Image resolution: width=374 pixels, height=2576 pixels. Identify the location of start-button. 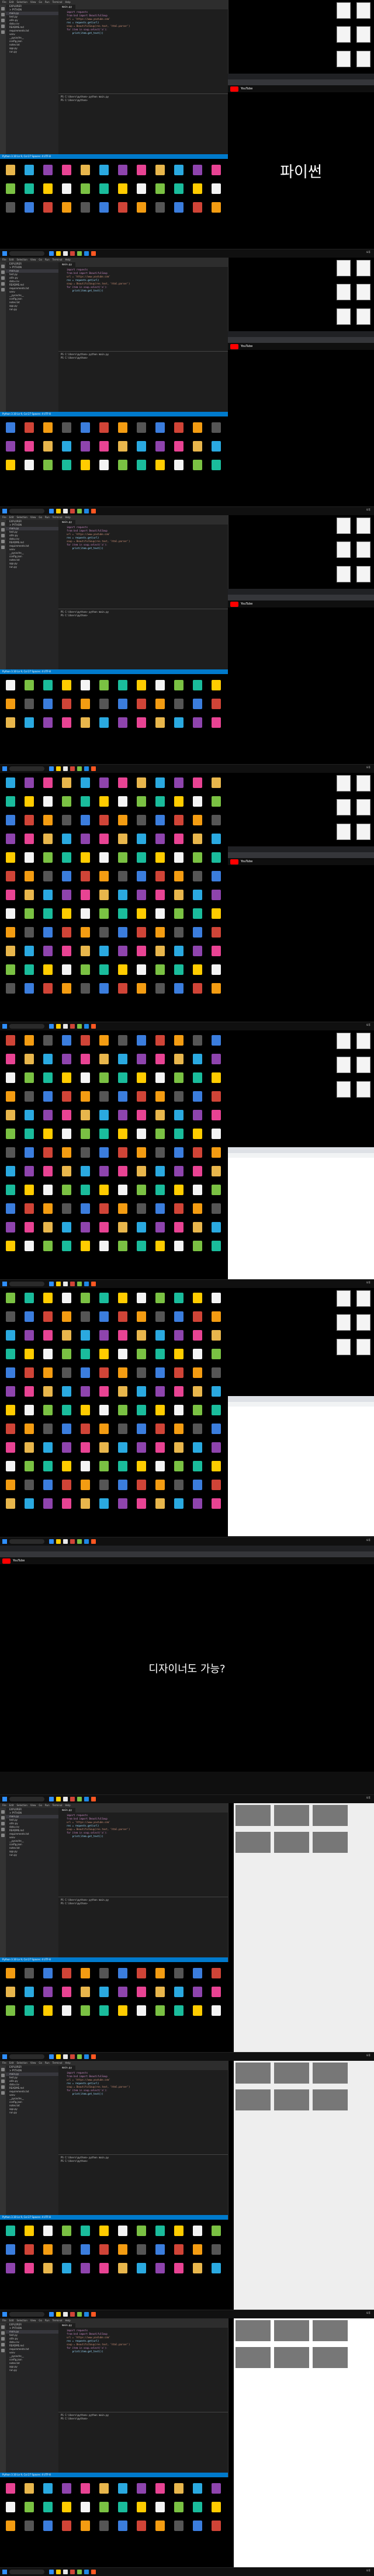
(4, 253).